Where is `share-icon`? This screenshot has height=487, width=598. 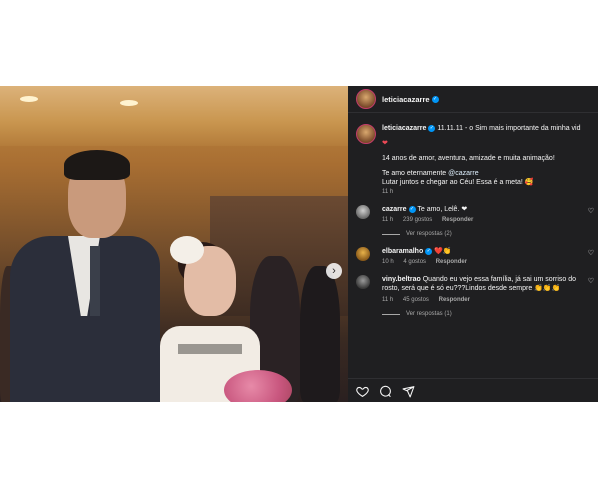
share-icon is located at coordinates (408, 391).